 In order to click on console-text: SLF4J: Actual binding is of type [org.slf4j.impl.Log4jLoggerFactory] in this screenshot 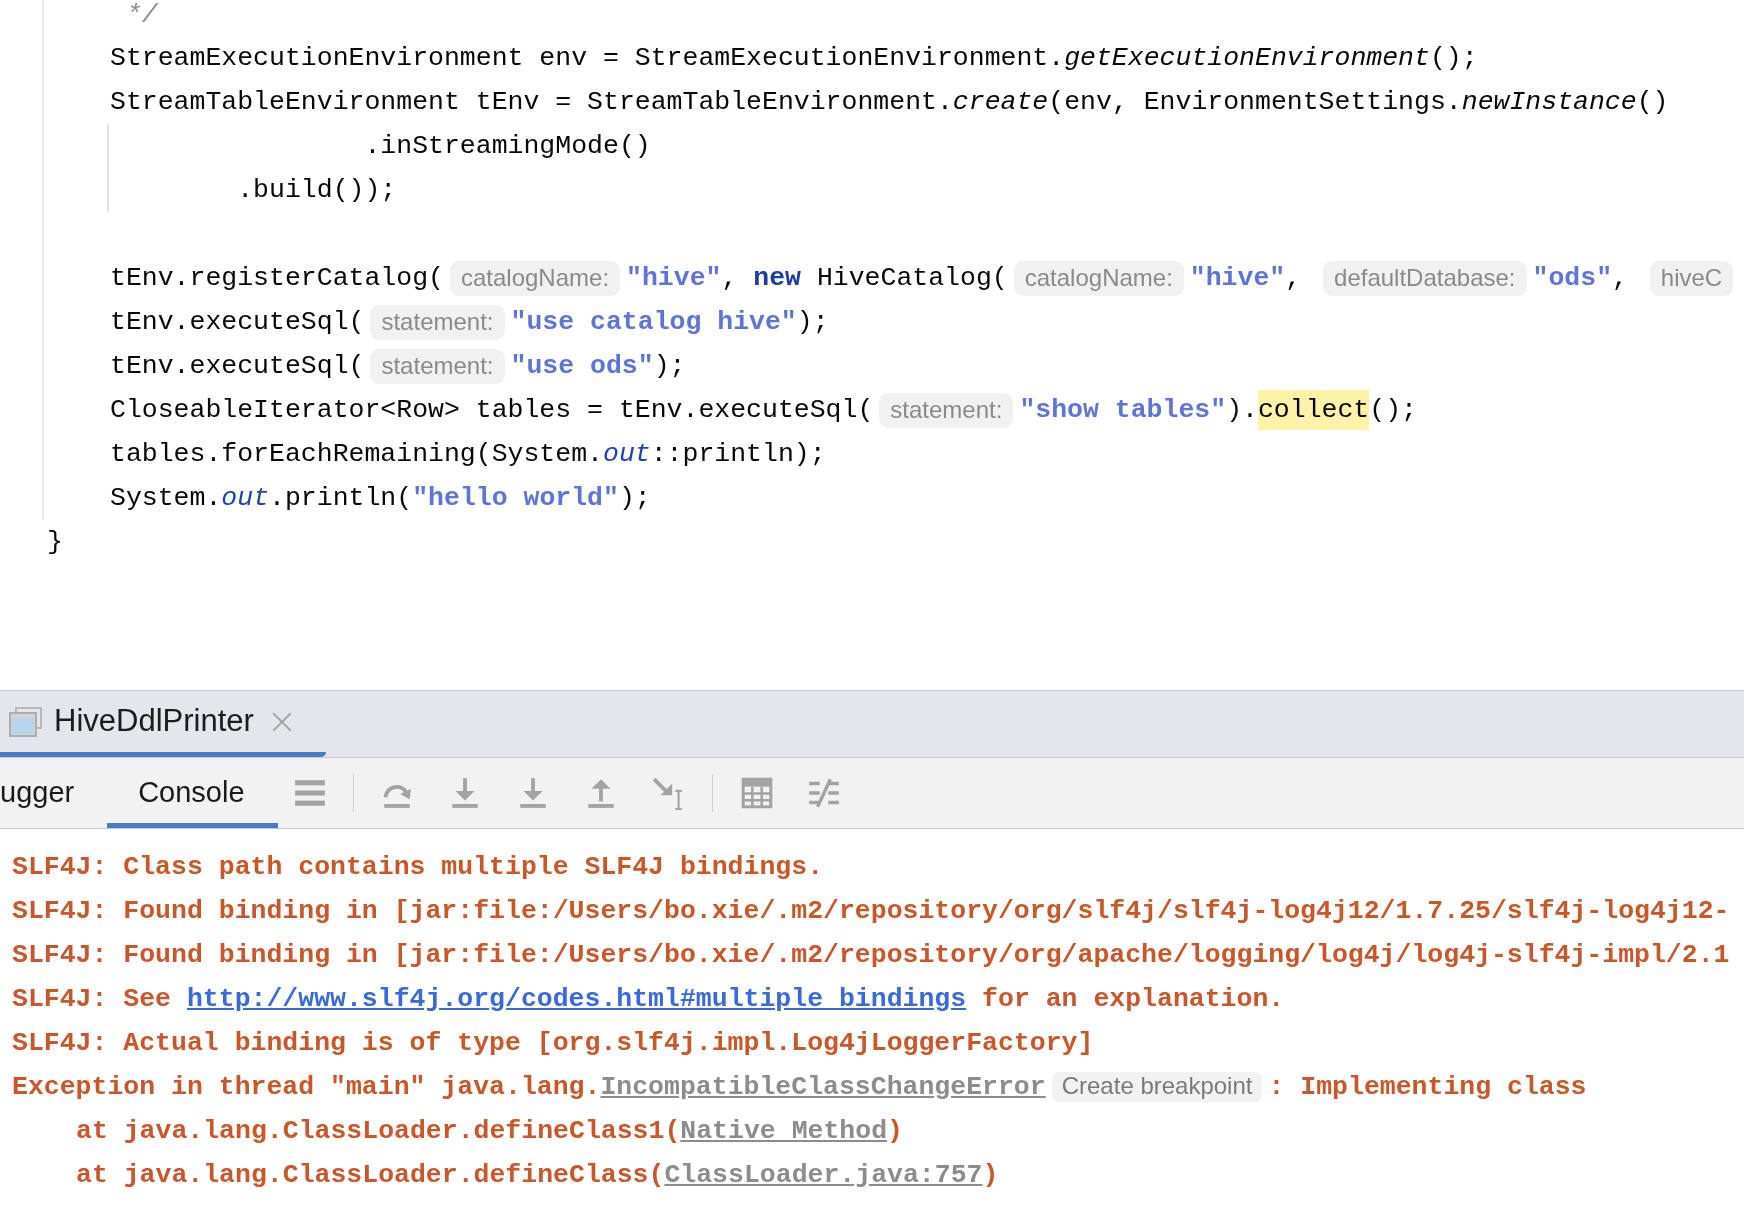, I will do `click(553, 1043)`.